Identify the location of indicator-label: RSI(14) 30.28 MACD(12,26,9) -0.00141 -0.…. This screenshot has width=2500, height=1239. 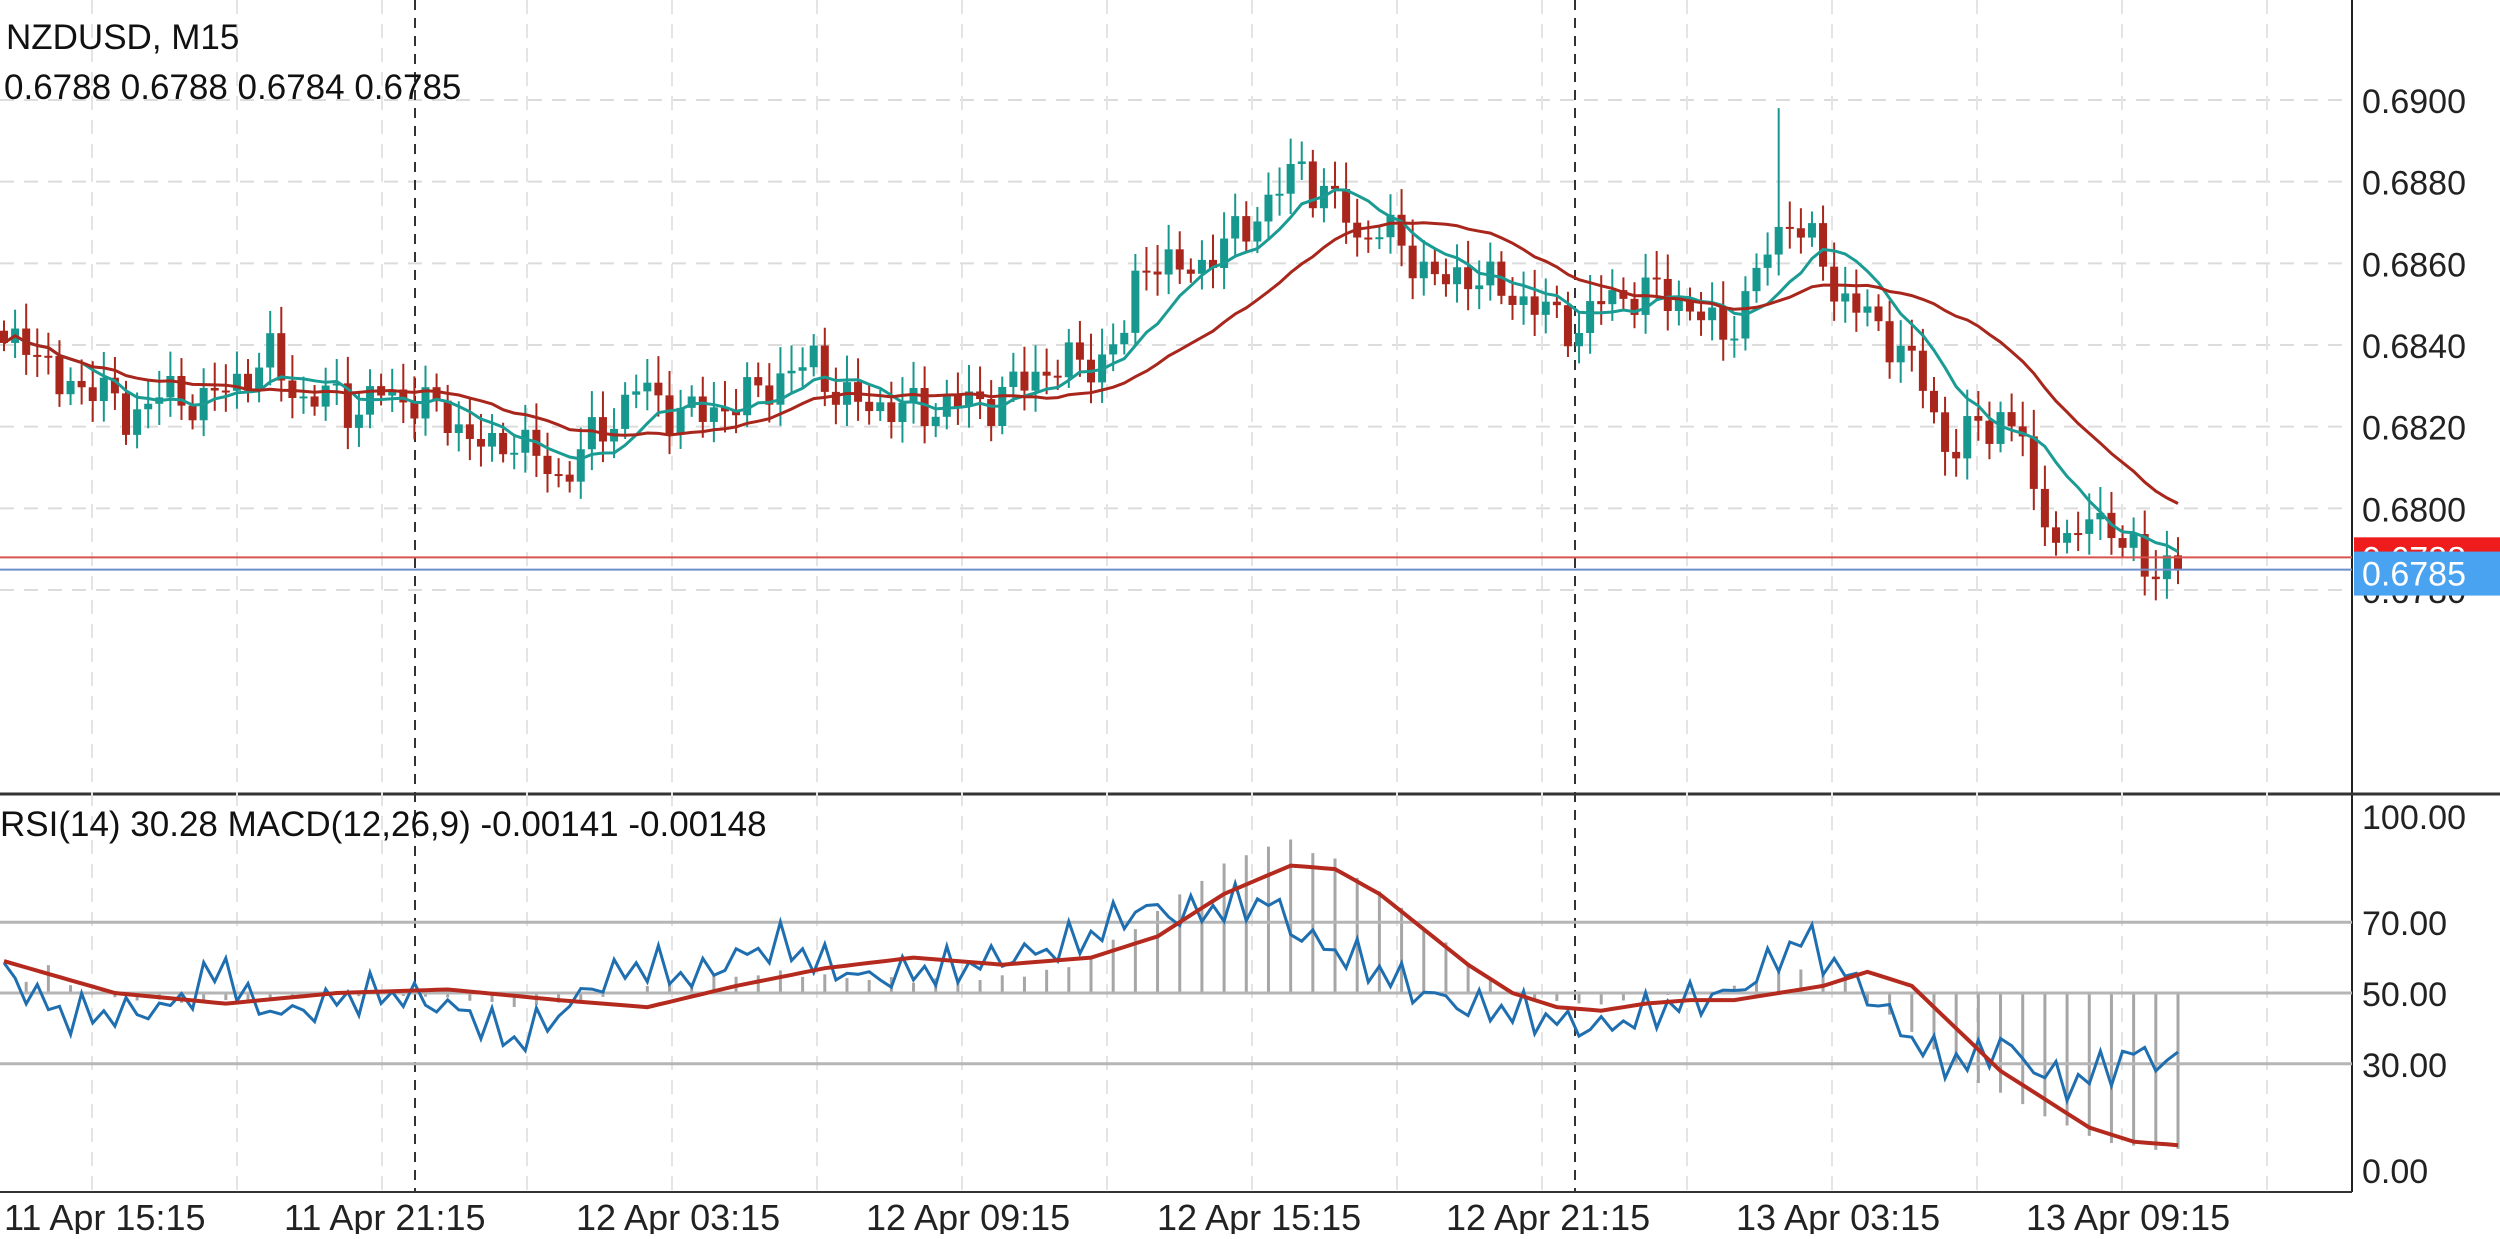
(383, 824).